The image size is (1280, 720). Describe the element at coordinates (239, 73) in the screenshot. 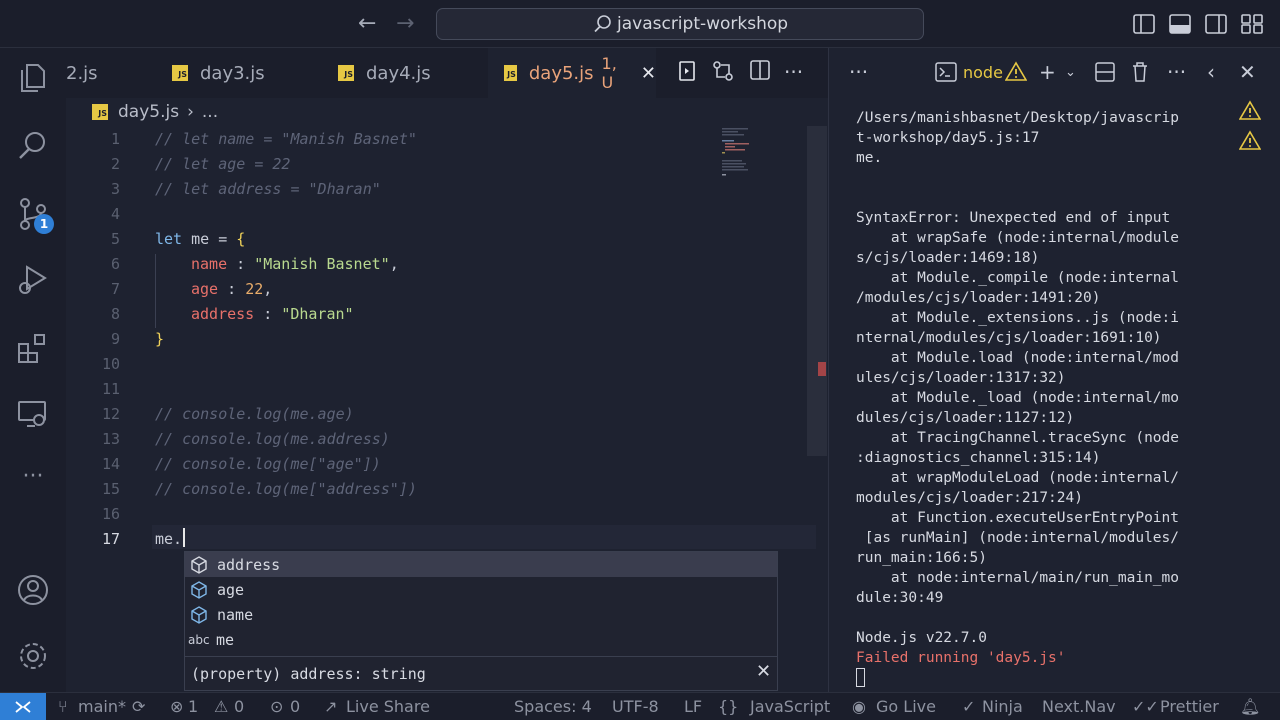

I see `tab-day3: JS day3.js` at that location.